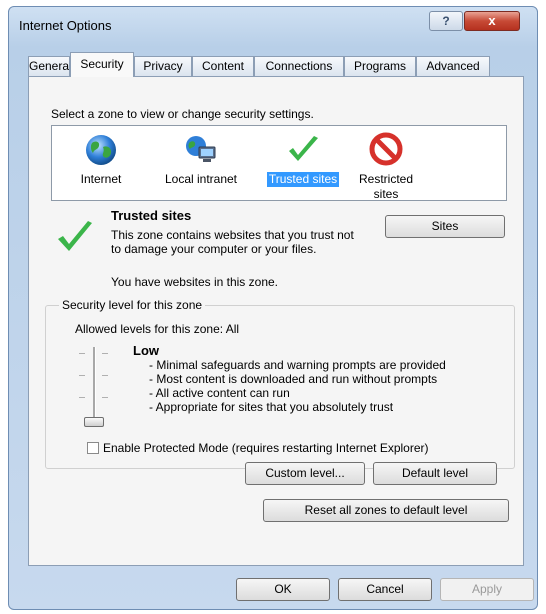 Image resolution: width=546 pixels, height=614 pixels. I want to click on tab-privacy: Privacy, so click(163, 66).